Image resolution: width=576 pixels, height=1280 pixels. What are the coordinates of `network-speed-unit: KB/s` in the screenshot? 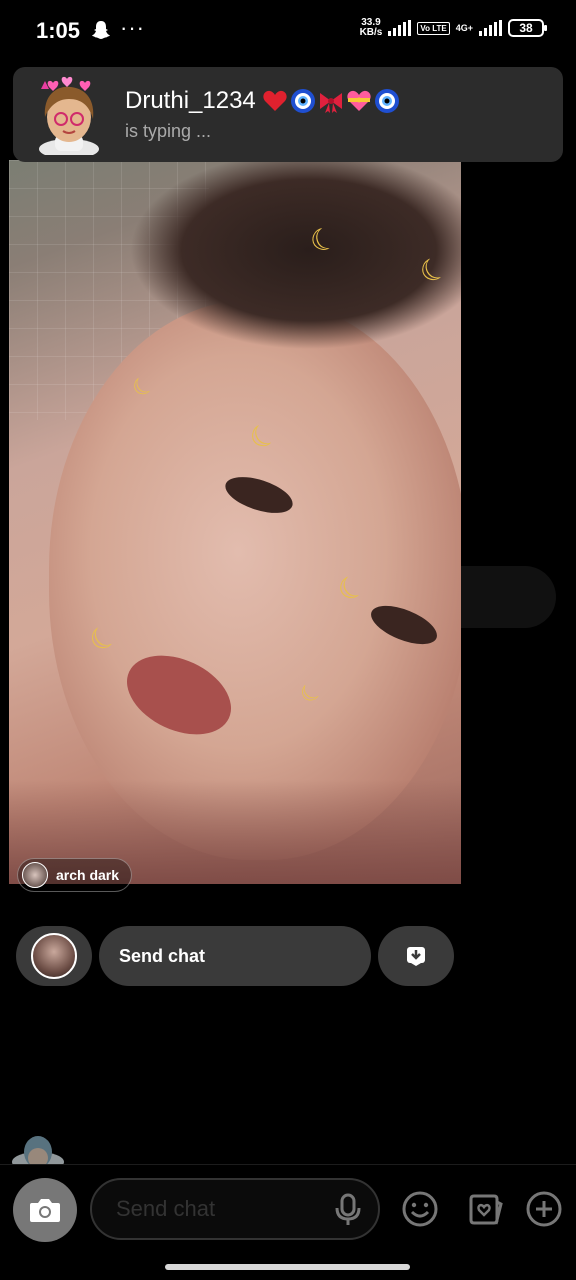 It's located at (371, 32).